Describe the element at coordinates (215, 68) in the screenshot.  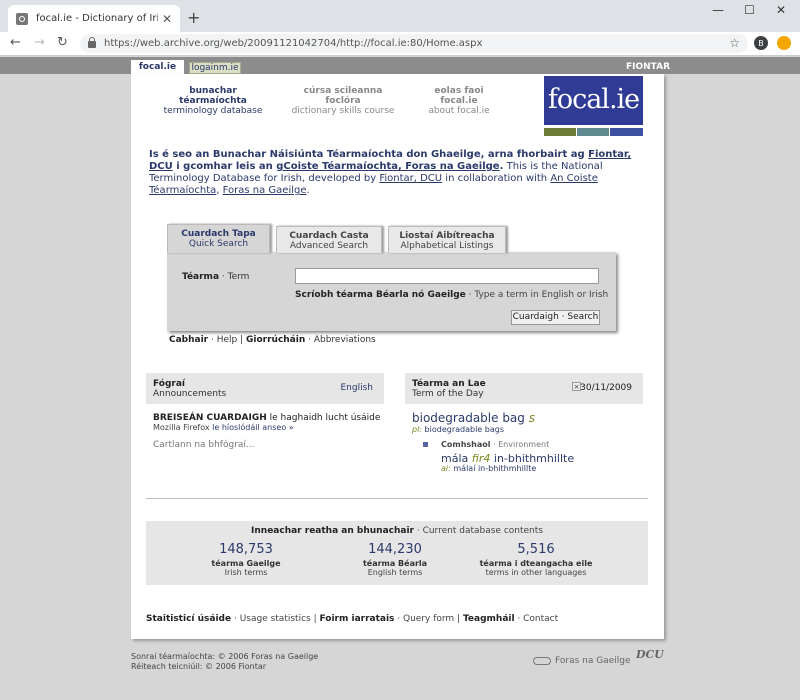
I see `site-tab-logainm: logainm.ie` at that location.